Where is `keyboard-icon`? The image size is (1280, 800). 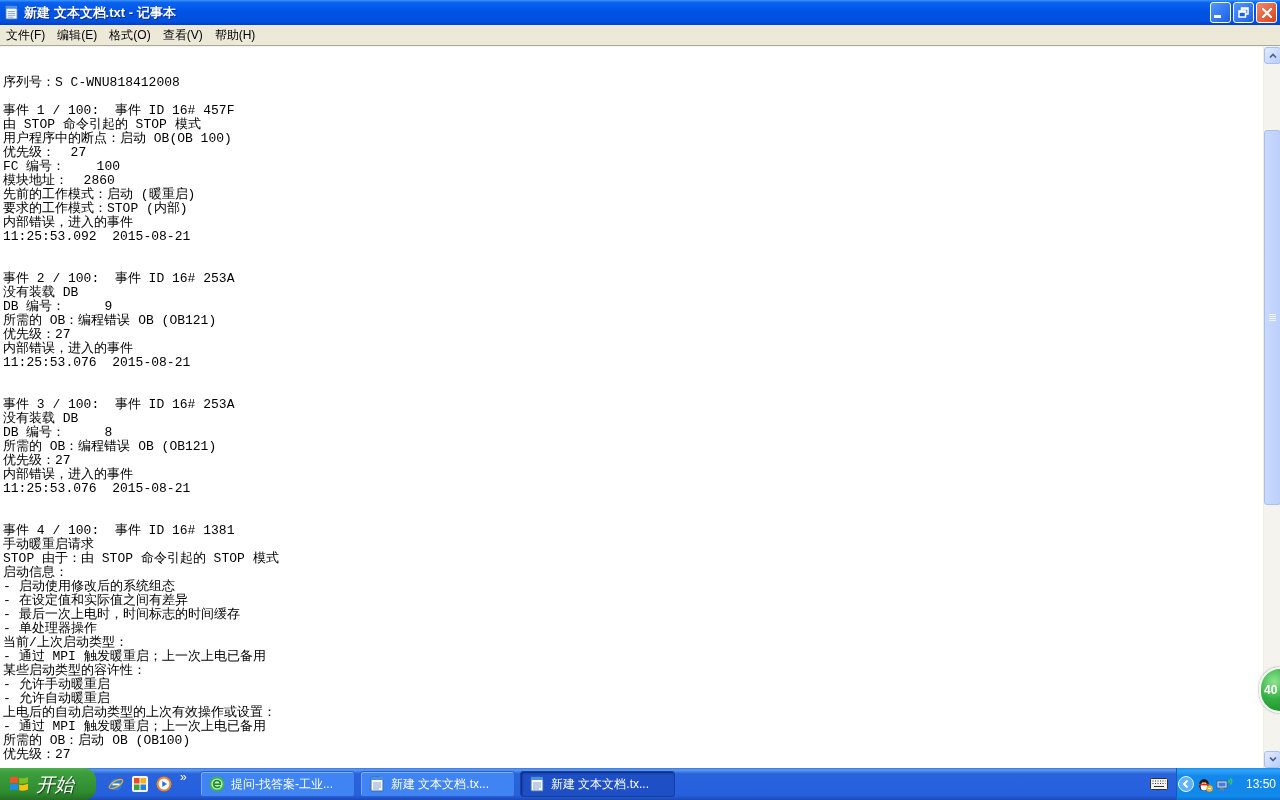
keyboard-icon is located at coordinates (1159, 784).